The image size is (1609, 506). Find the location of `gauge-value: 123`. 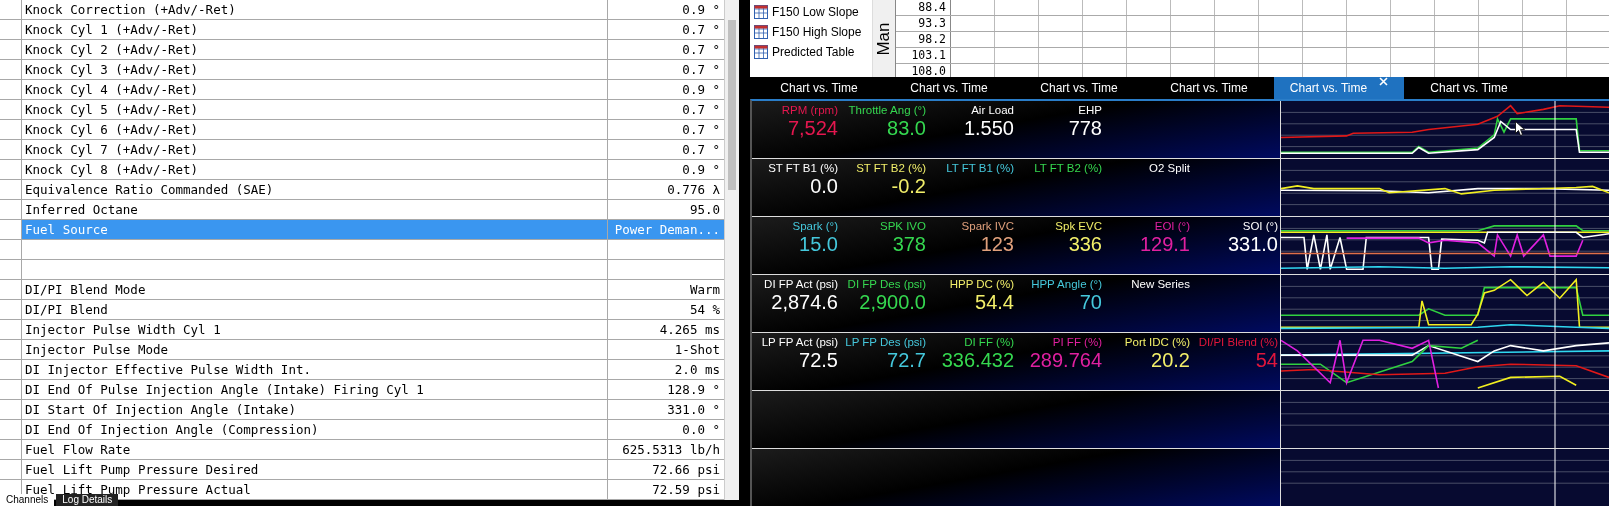

gauge-value: 123 is located at coordinates (997, 244).